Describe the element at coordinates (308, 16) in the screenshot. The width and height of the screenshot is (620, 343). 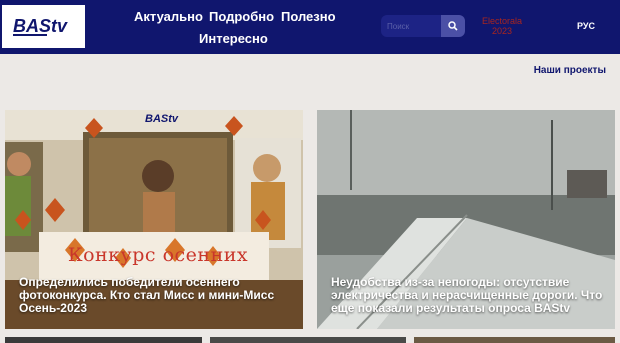
I see `nav-item-useful: Полезно` at that location.